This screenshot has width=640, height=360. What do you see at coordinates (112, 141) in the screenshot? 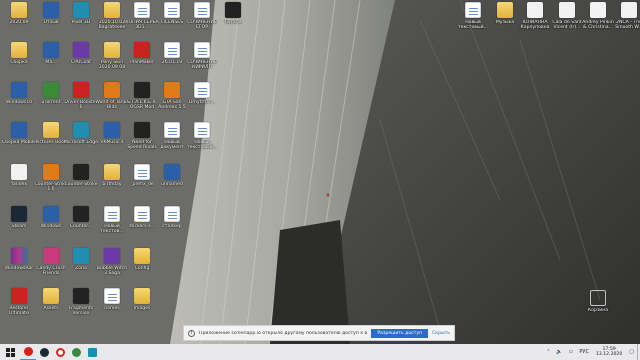
I see `desktop-icon: VKMusic 4` at bounding box center [112, 141].